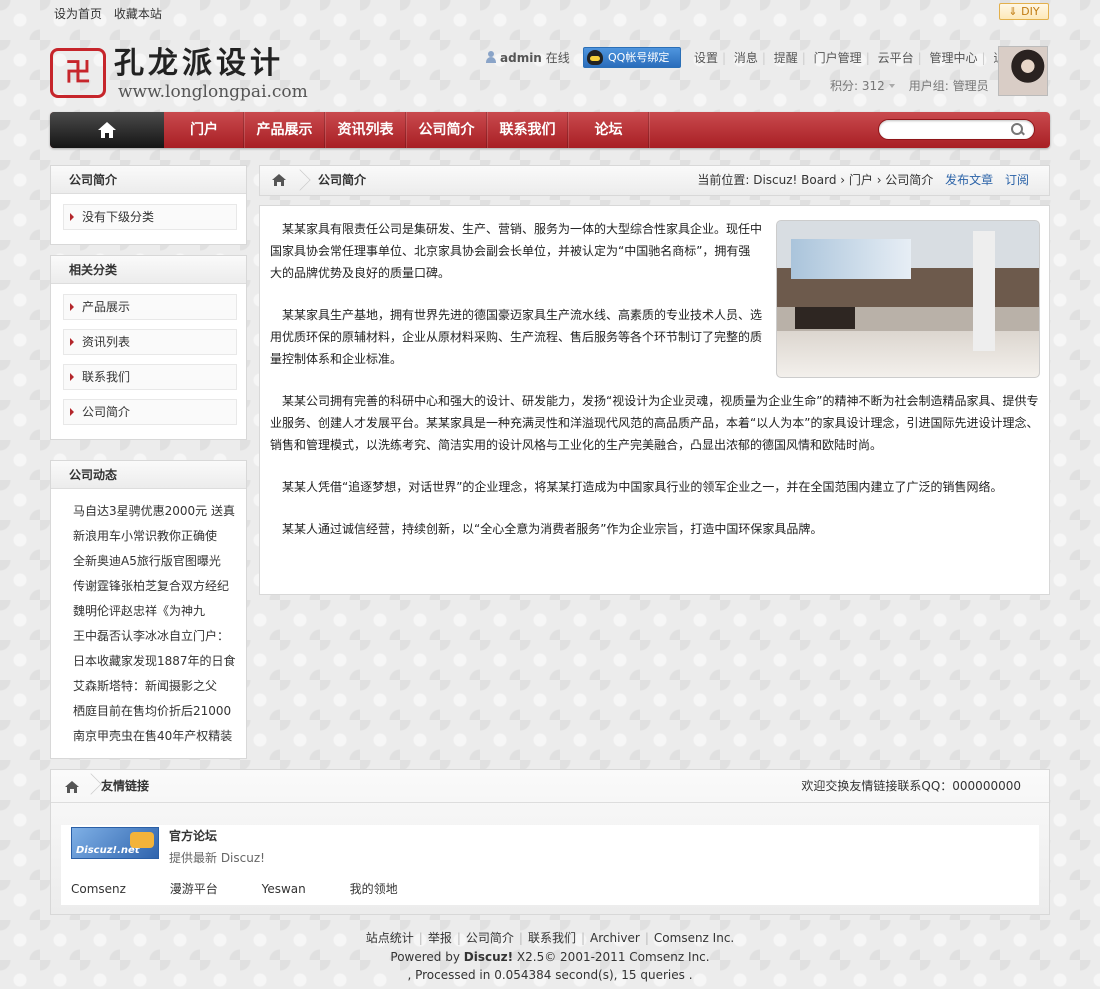 This screenshot has height=989, width=1100. I want to click on page-title: 公司简介, so click(342, 180).